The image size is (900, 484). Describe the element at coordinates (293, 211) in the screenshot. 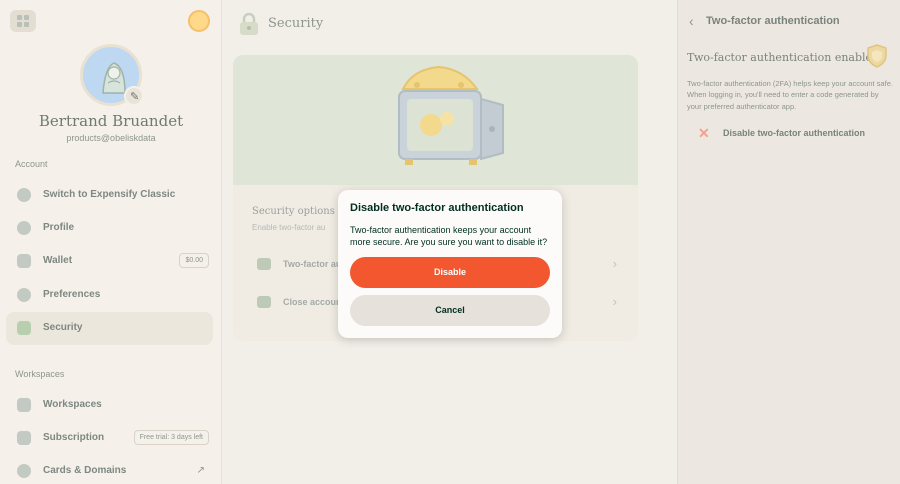

I see `card-title: Security options` at that location.